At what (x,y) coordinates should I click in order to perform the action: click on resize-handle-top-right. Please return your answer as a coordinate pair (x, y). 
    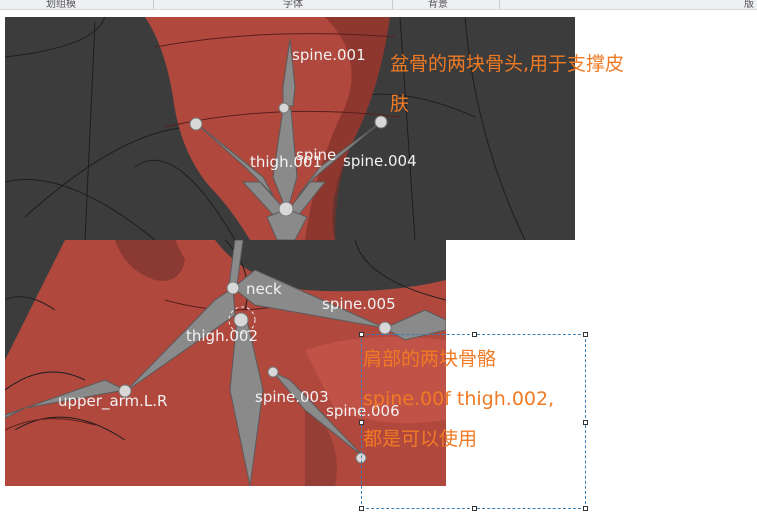
    Looking at the image, I should click on (585, 334).